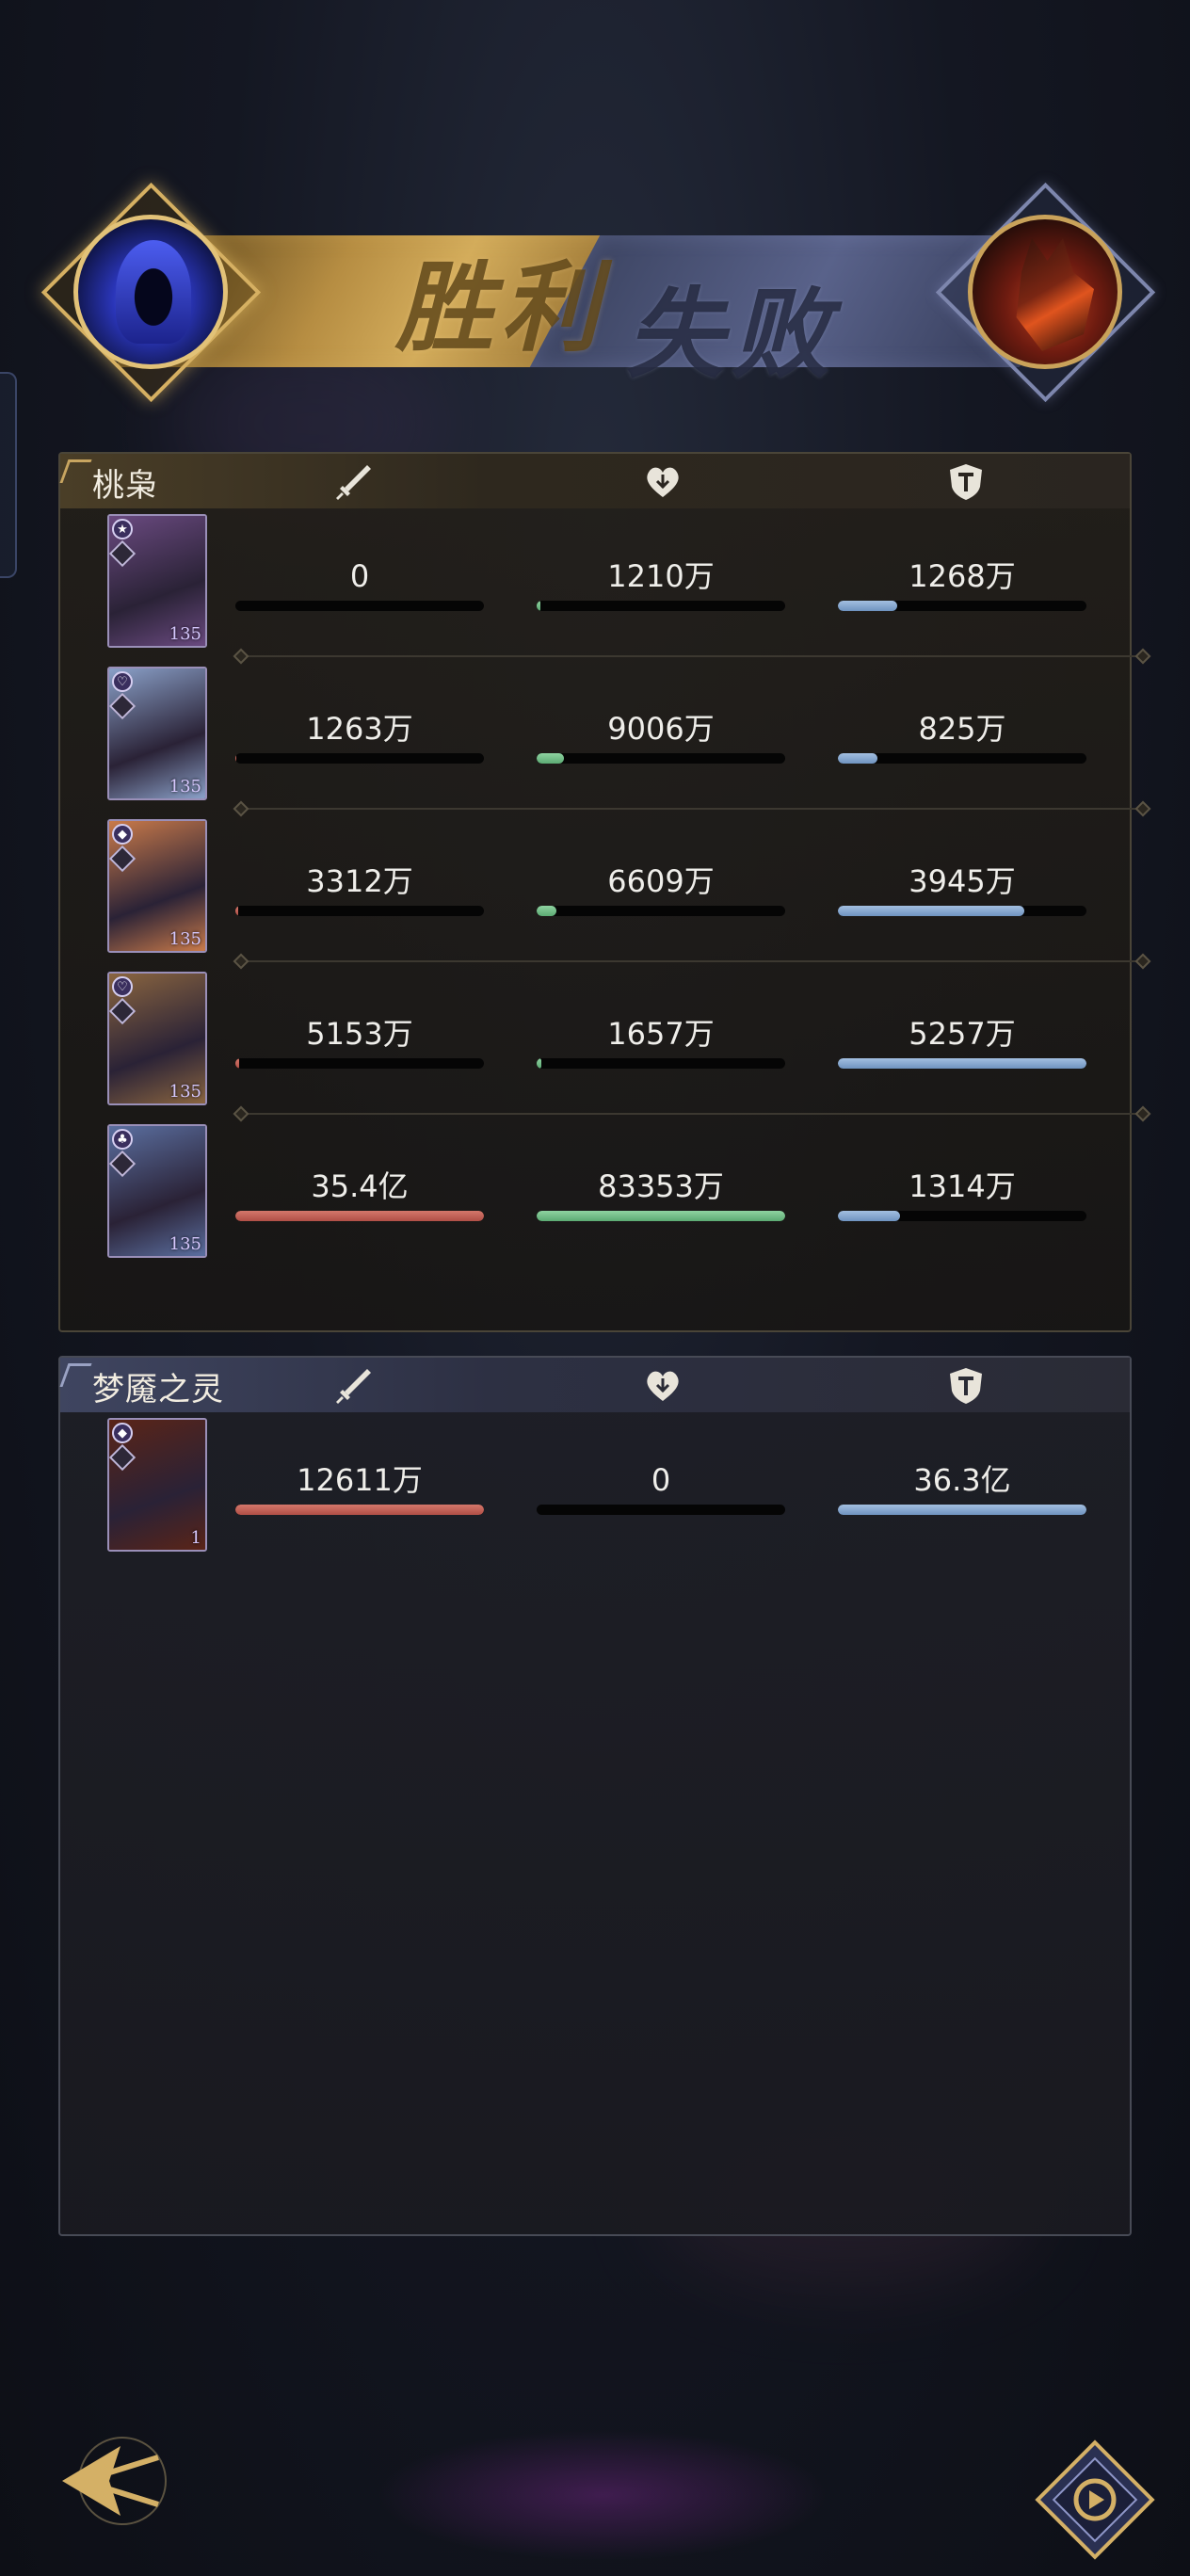 This screenshot has height=2576, width=1190. What do you see at coordinates (123, 529) in the screenshot?
I see `hero-class-icon: ★` at bounding box center [123, 529].